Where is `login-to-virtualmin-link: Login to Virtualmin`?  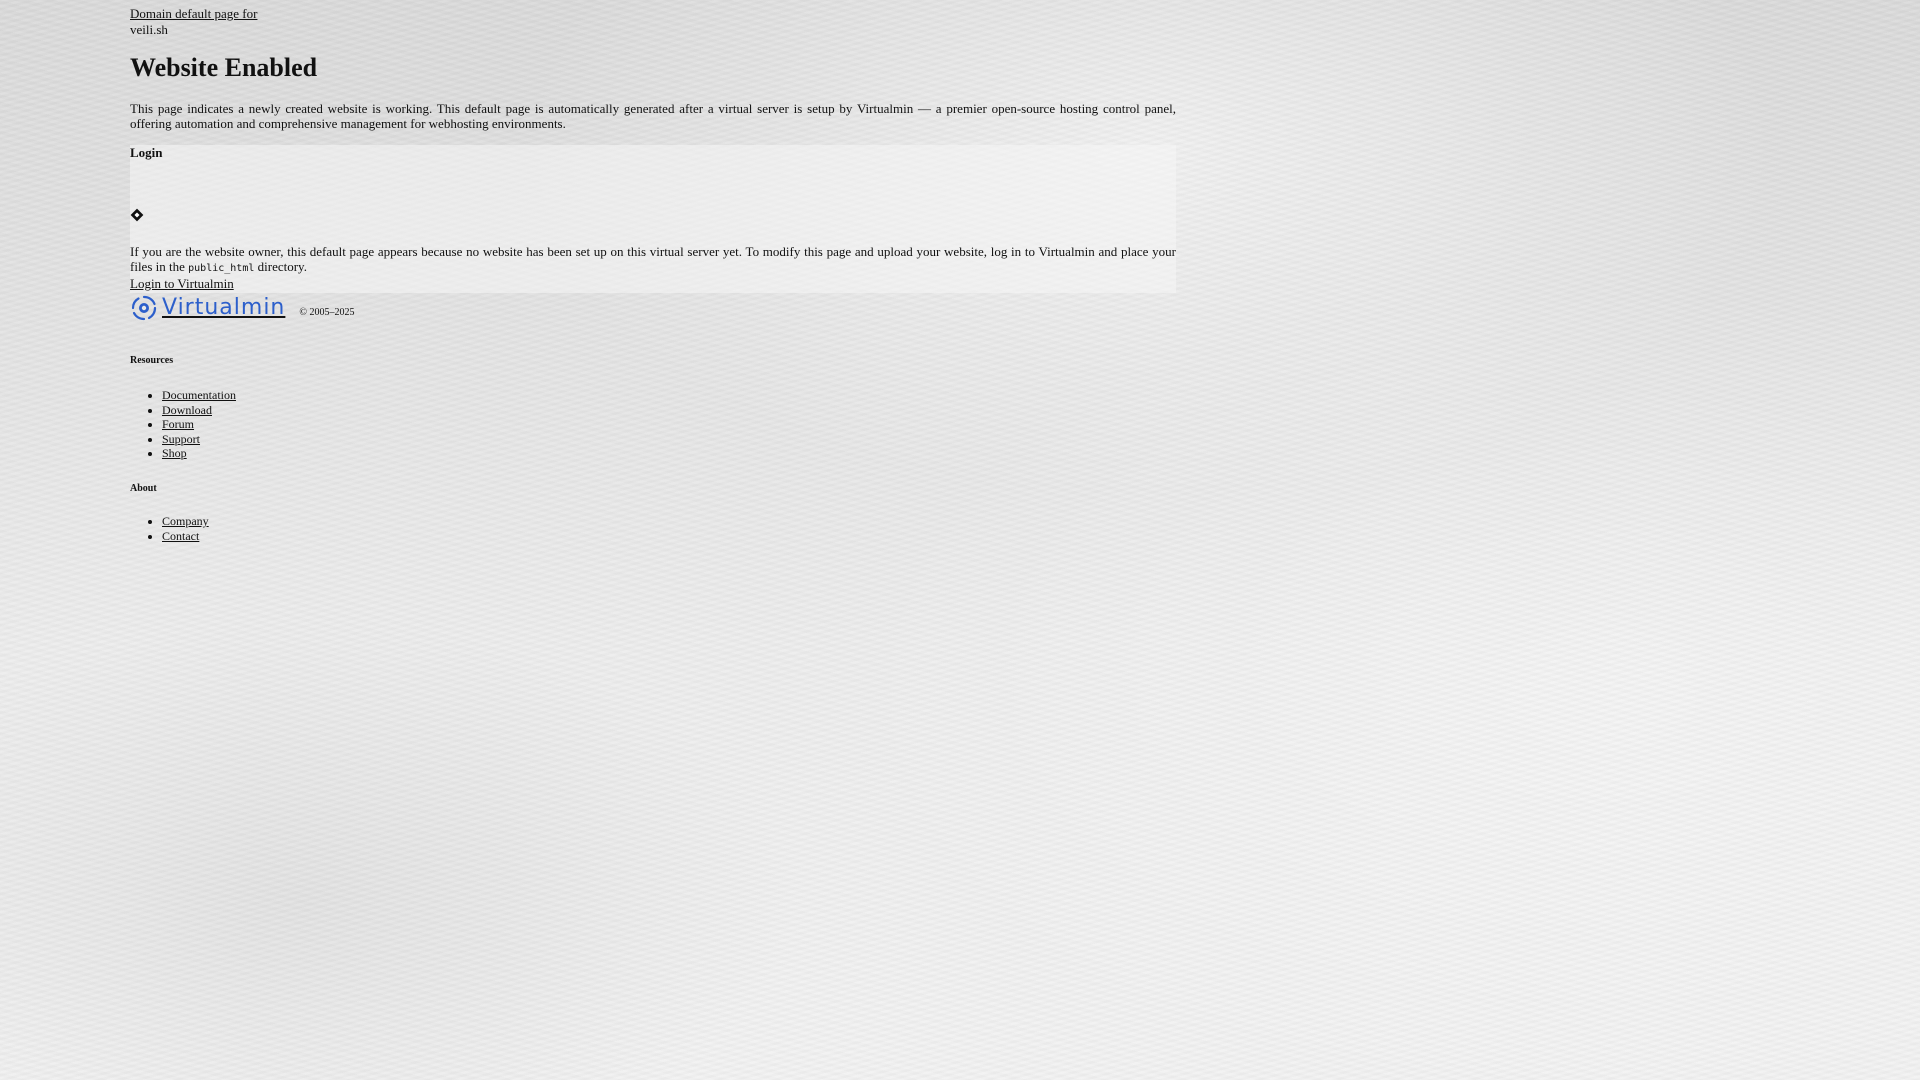
login-to-virtualmin-link: Login to Virtualmin is located at coordinates (653, 283).